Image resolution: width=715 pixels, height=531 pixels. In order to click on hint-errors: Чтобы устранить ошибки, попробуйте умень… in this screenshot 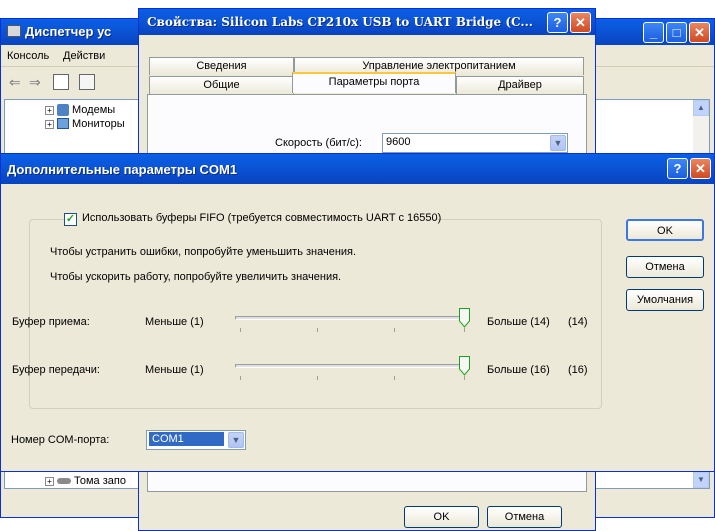, I will do `click(203, 252)`.